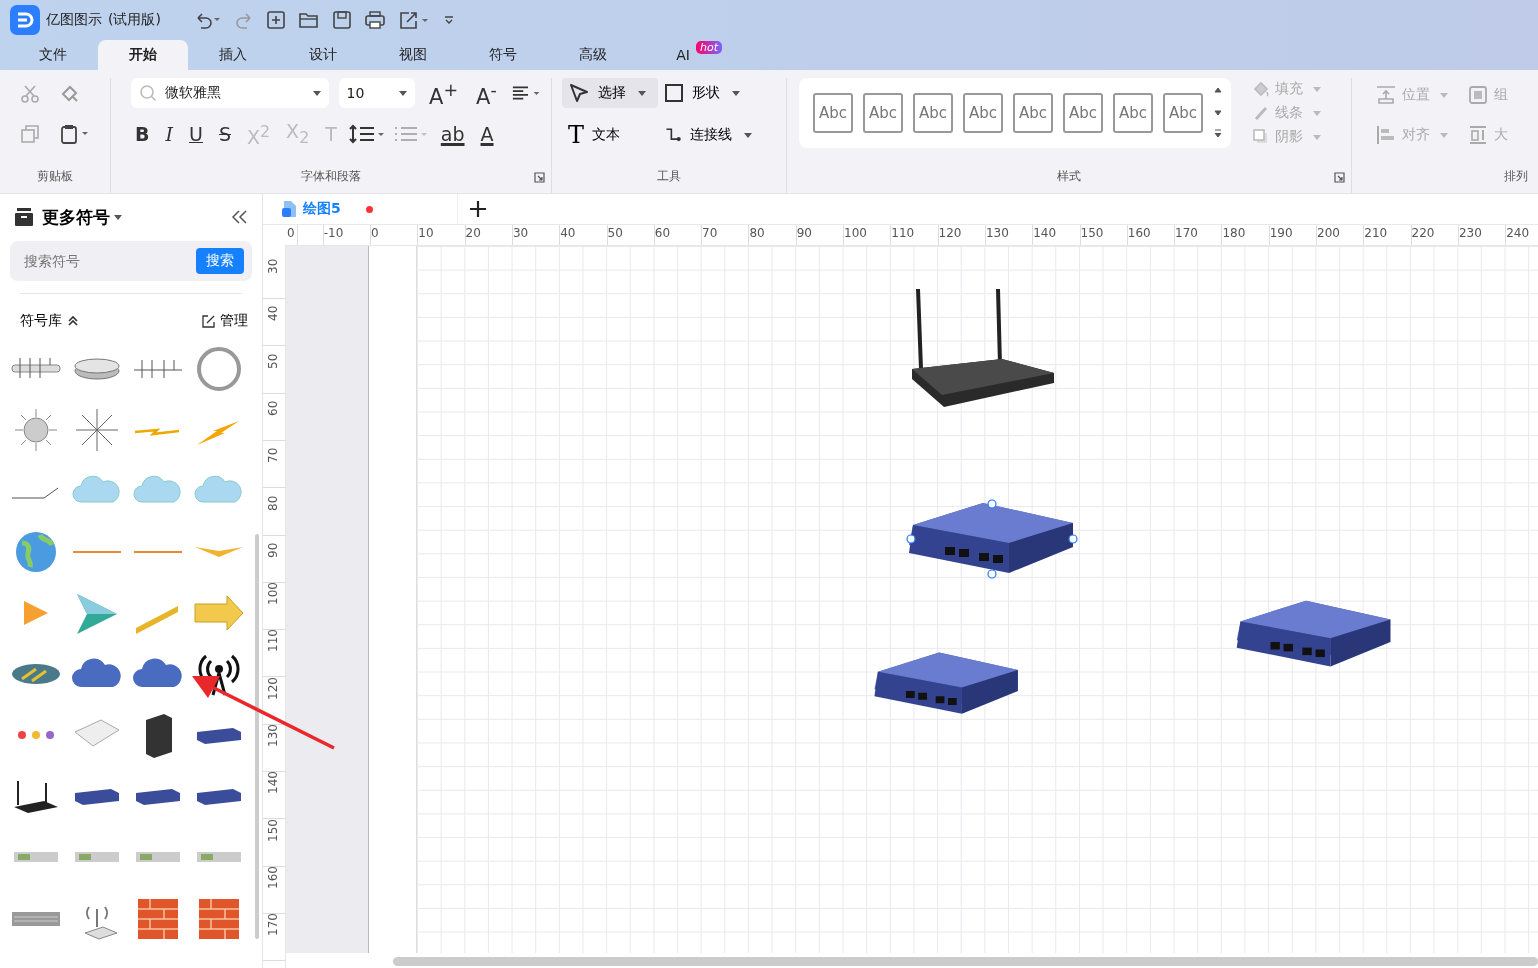 This screenshot has width=1538, height=968. What do you see at coordinates (74, 20) in the screenshot?
I see `app-title: 亿图图示` at bounding box center [74, 20].